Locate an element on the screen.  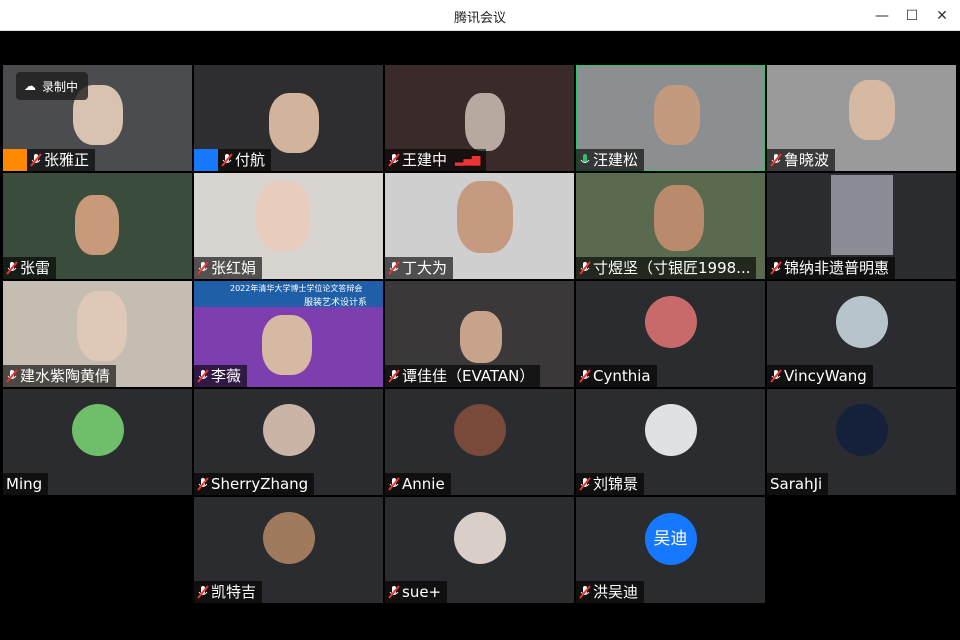
participant-tile: SarahJi is located at coordinates (861, 442).